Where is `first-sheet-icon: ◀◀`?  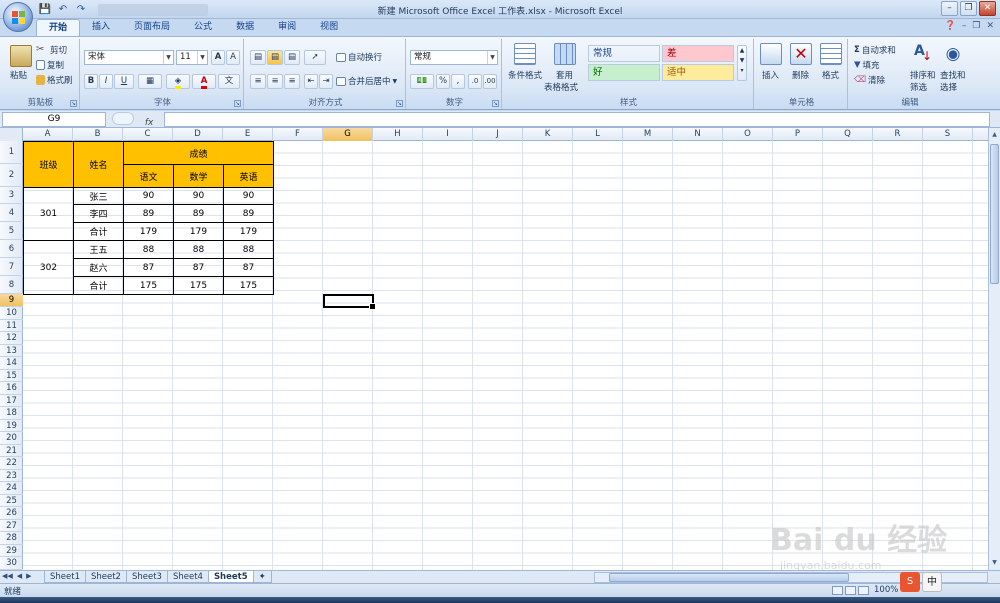 first-sheet-icon: ◀◀ is located at coordinates (7, 576).